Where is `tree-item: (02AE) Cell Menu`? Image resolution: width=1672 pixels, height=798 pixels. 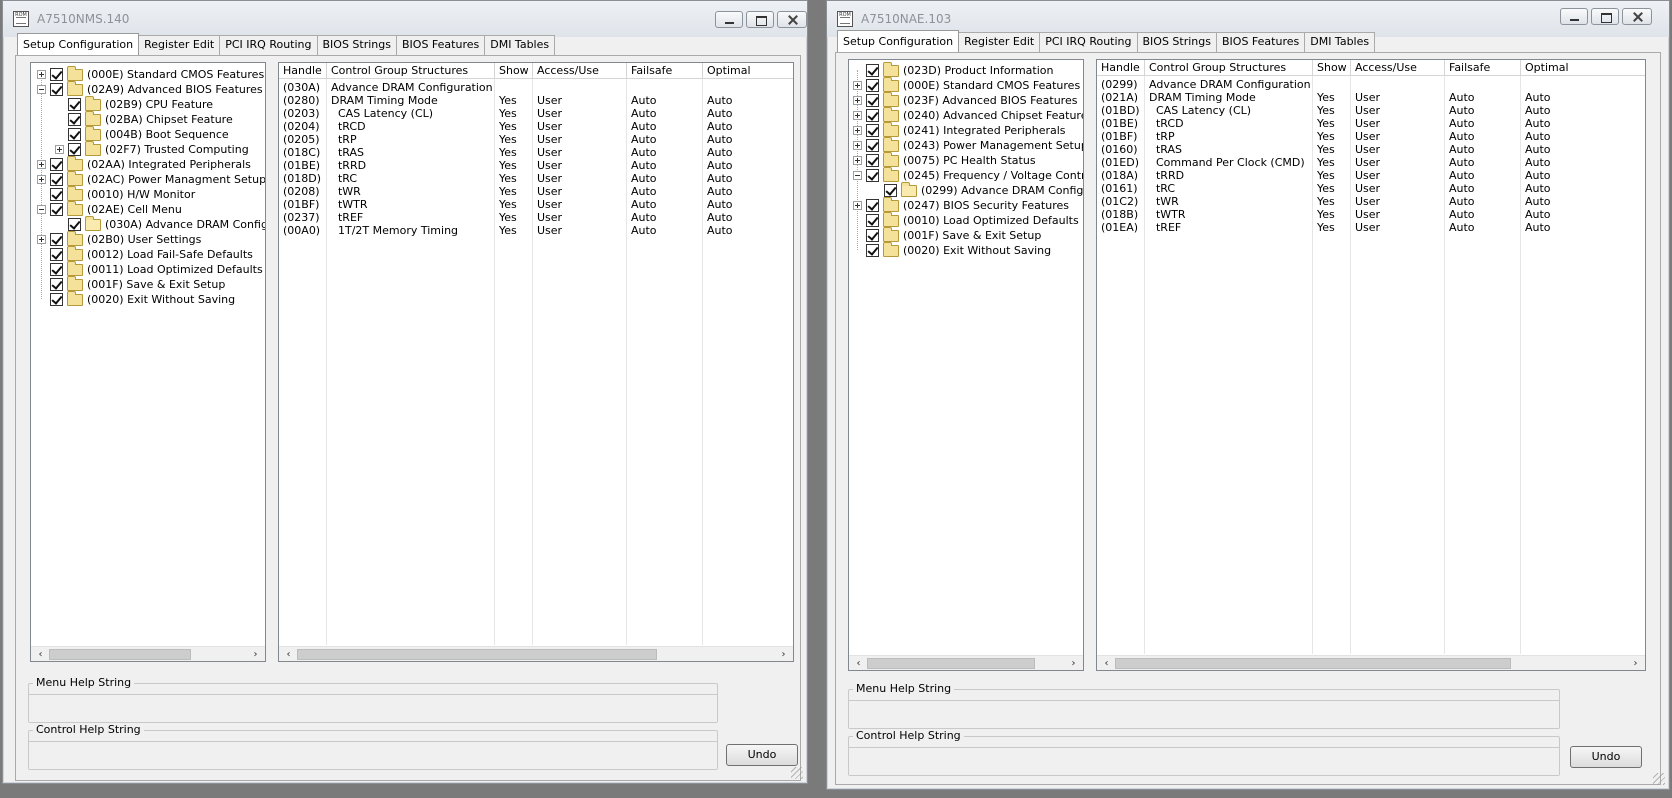
tree-item: (02AE) Cell Menu is located at coordinates (109, 208).